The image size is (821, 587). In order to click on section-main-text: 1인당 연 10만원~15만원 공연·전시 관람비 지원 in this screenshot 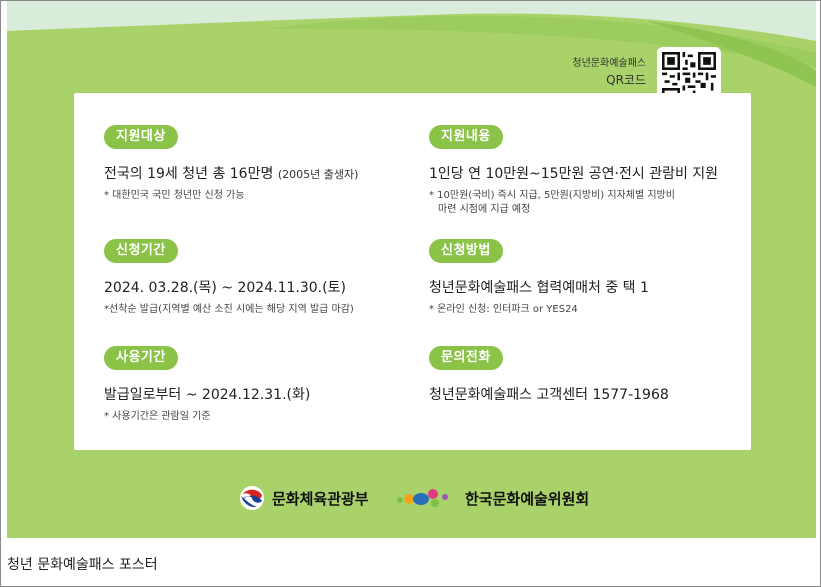, I will do `click(573, 173)`.